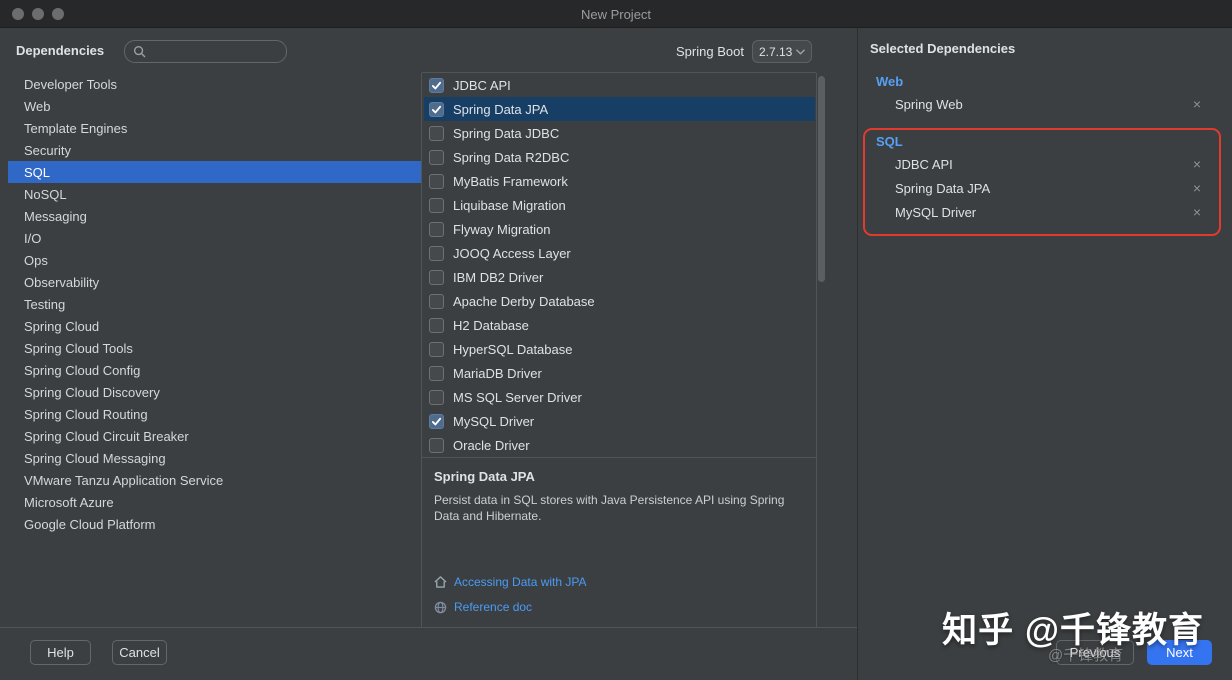 The width and height of the screenshot is (1232, 680). Describe the element at coordinates (781, 51) in the screenshot. I see `spring-boot-version-select: 2.7.13` at that location.